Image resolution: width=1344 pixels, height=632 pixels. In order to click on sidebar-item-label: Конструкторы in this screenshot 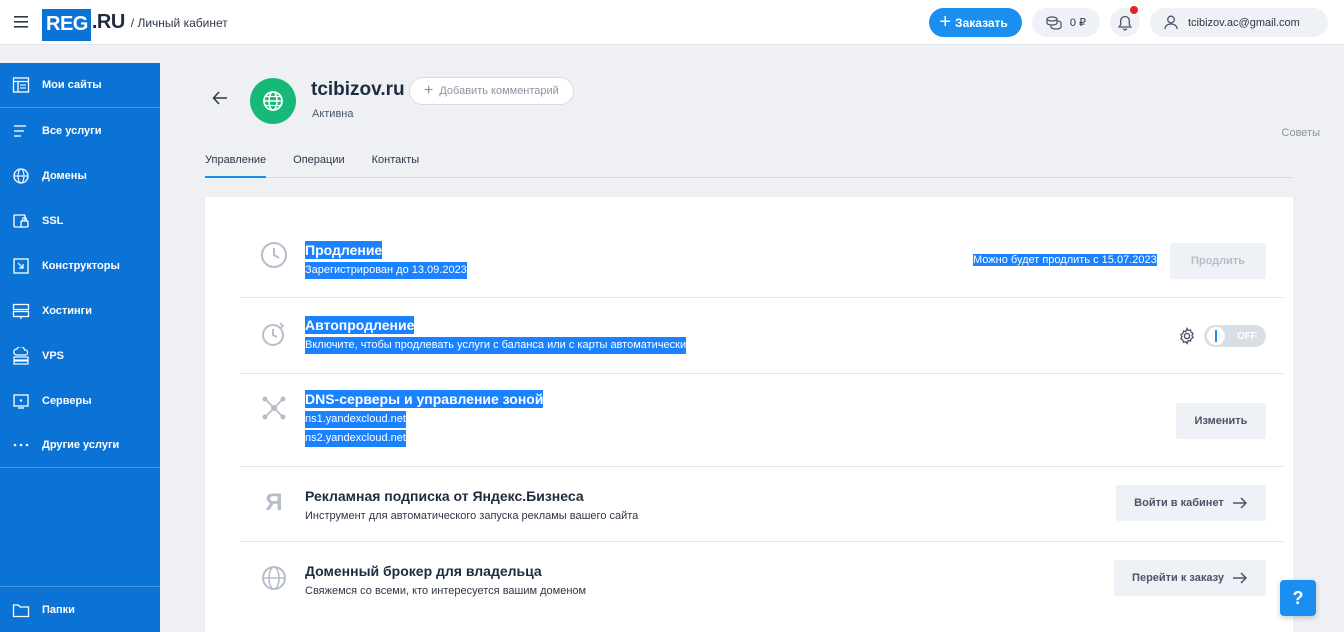, I will do `click(81, 265)`.